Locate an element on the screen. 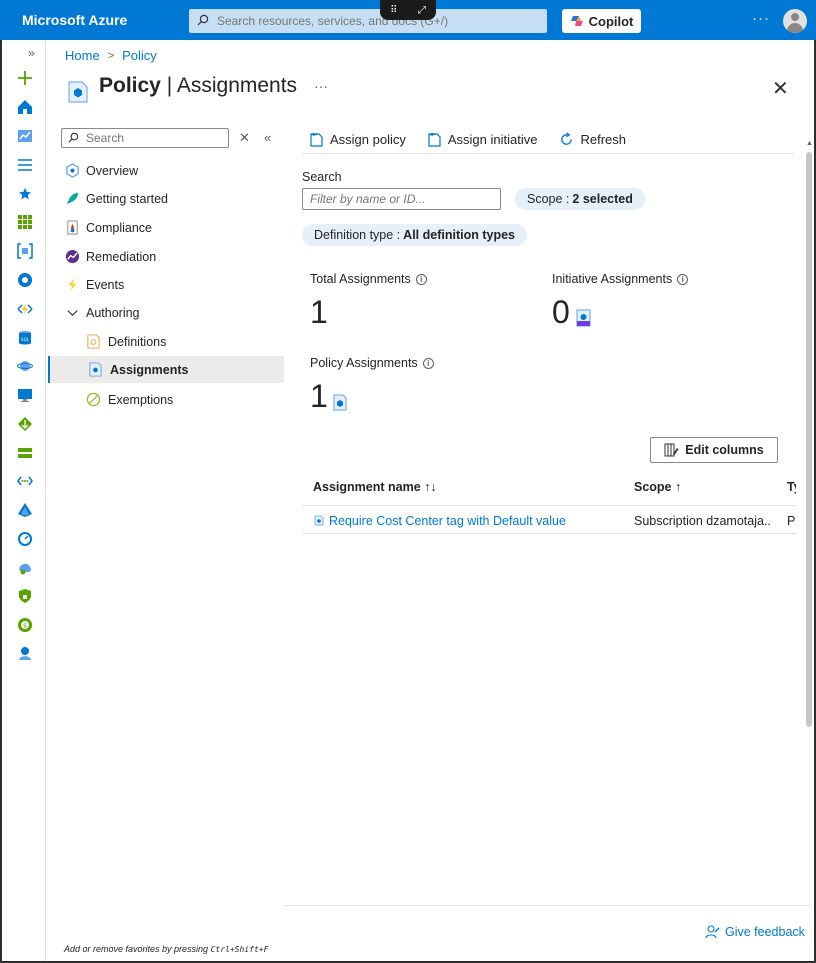  exemptions-icon is located at coordinates (93, 399).